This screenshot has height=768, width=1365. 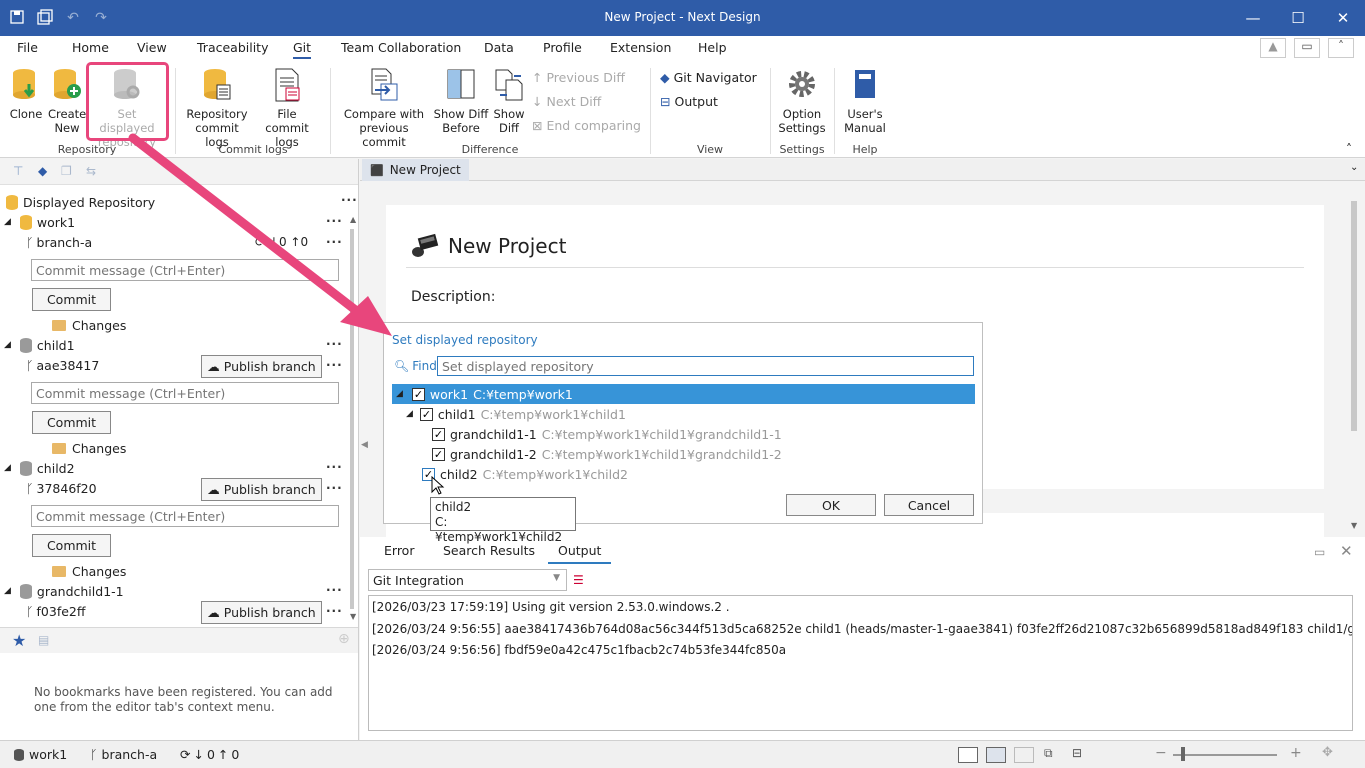 What do you see at coordinates (1349, 149) in the screenshot?
I see `ribbon-collapse-icon: ˄` at bounding box center [1349, 149].